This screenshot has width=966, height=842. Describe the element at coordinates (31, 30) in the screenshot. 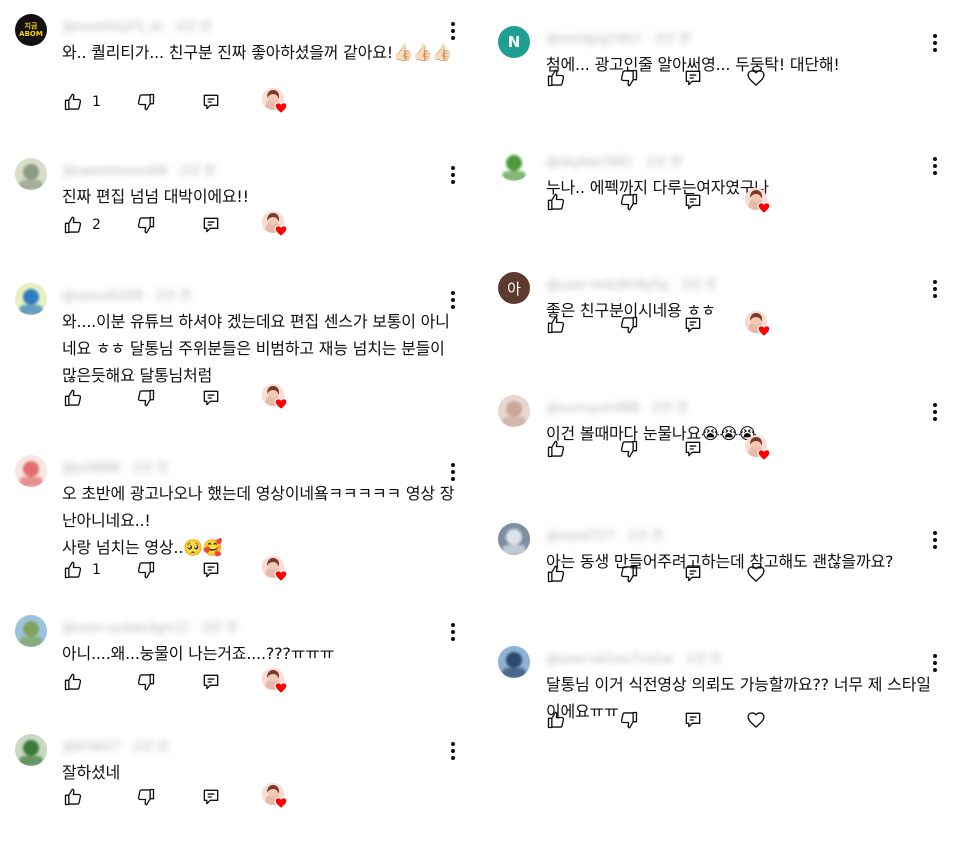

I see `avatar: 지금 ABOM` at that location.